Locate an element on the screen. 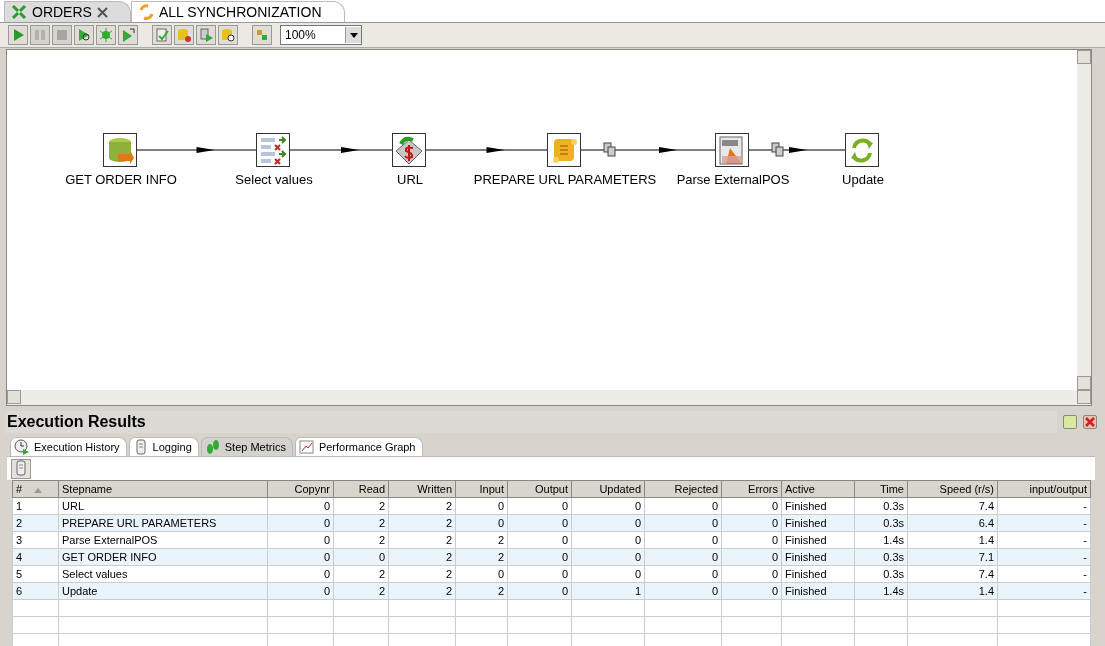 The image size is (1105, 646). history-icon is located at coordinates (22, 447).